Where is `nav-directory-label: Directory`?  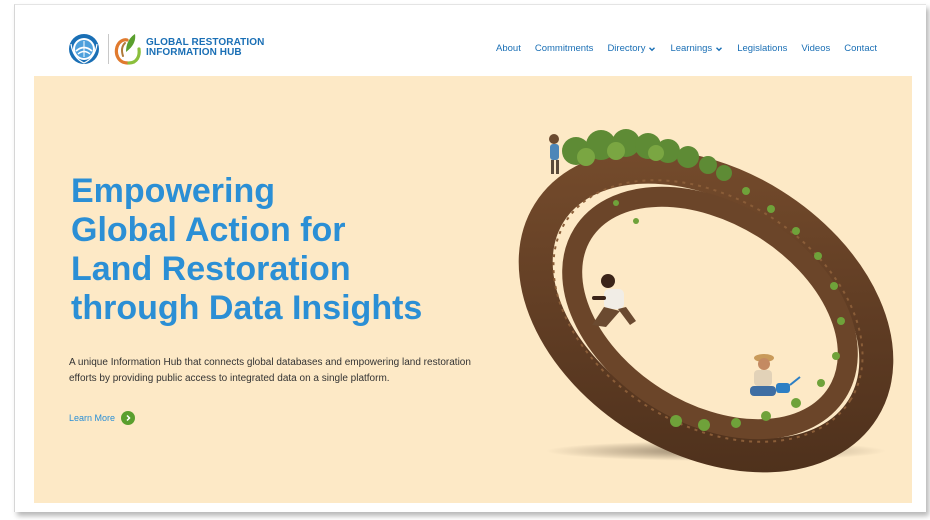
nav-directory-label: Directory is located at coordinates (626, 48).